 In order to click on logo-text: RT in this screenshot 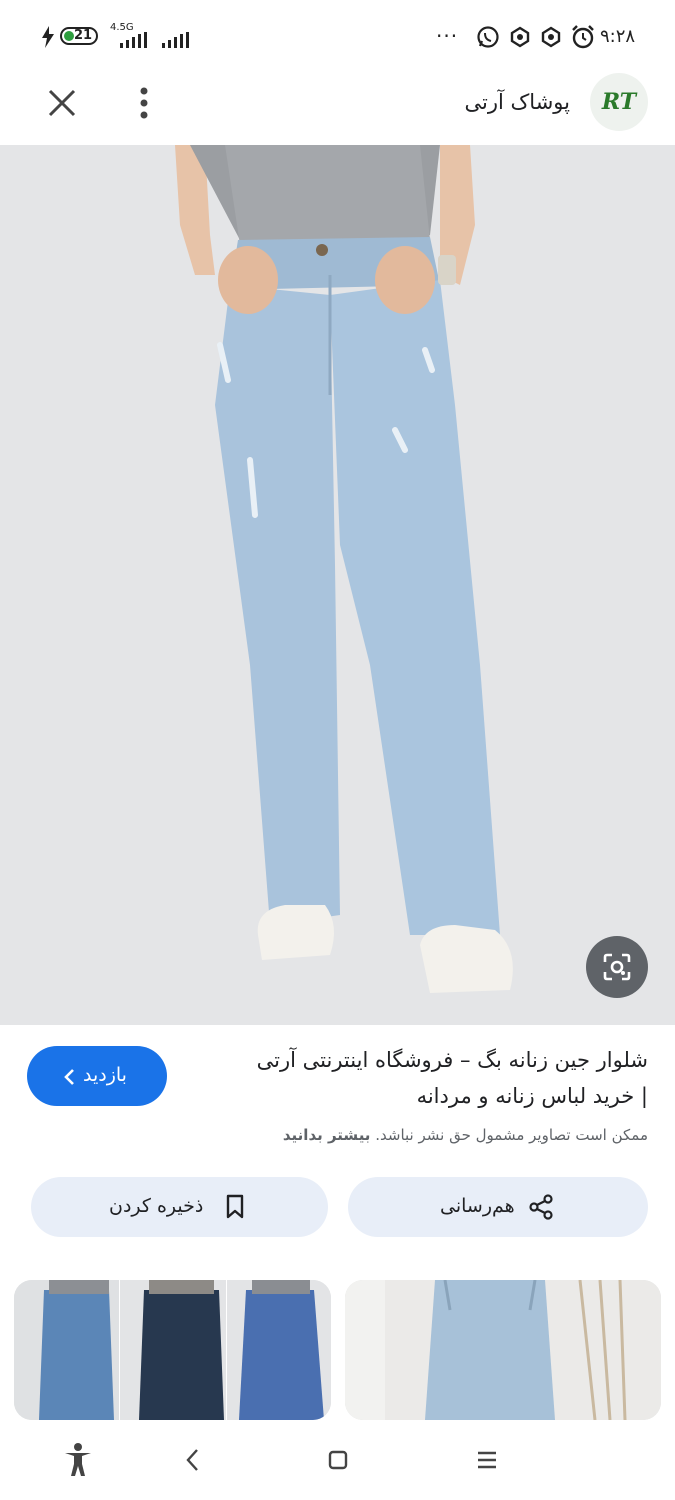, I will do `click(619, 102)`.